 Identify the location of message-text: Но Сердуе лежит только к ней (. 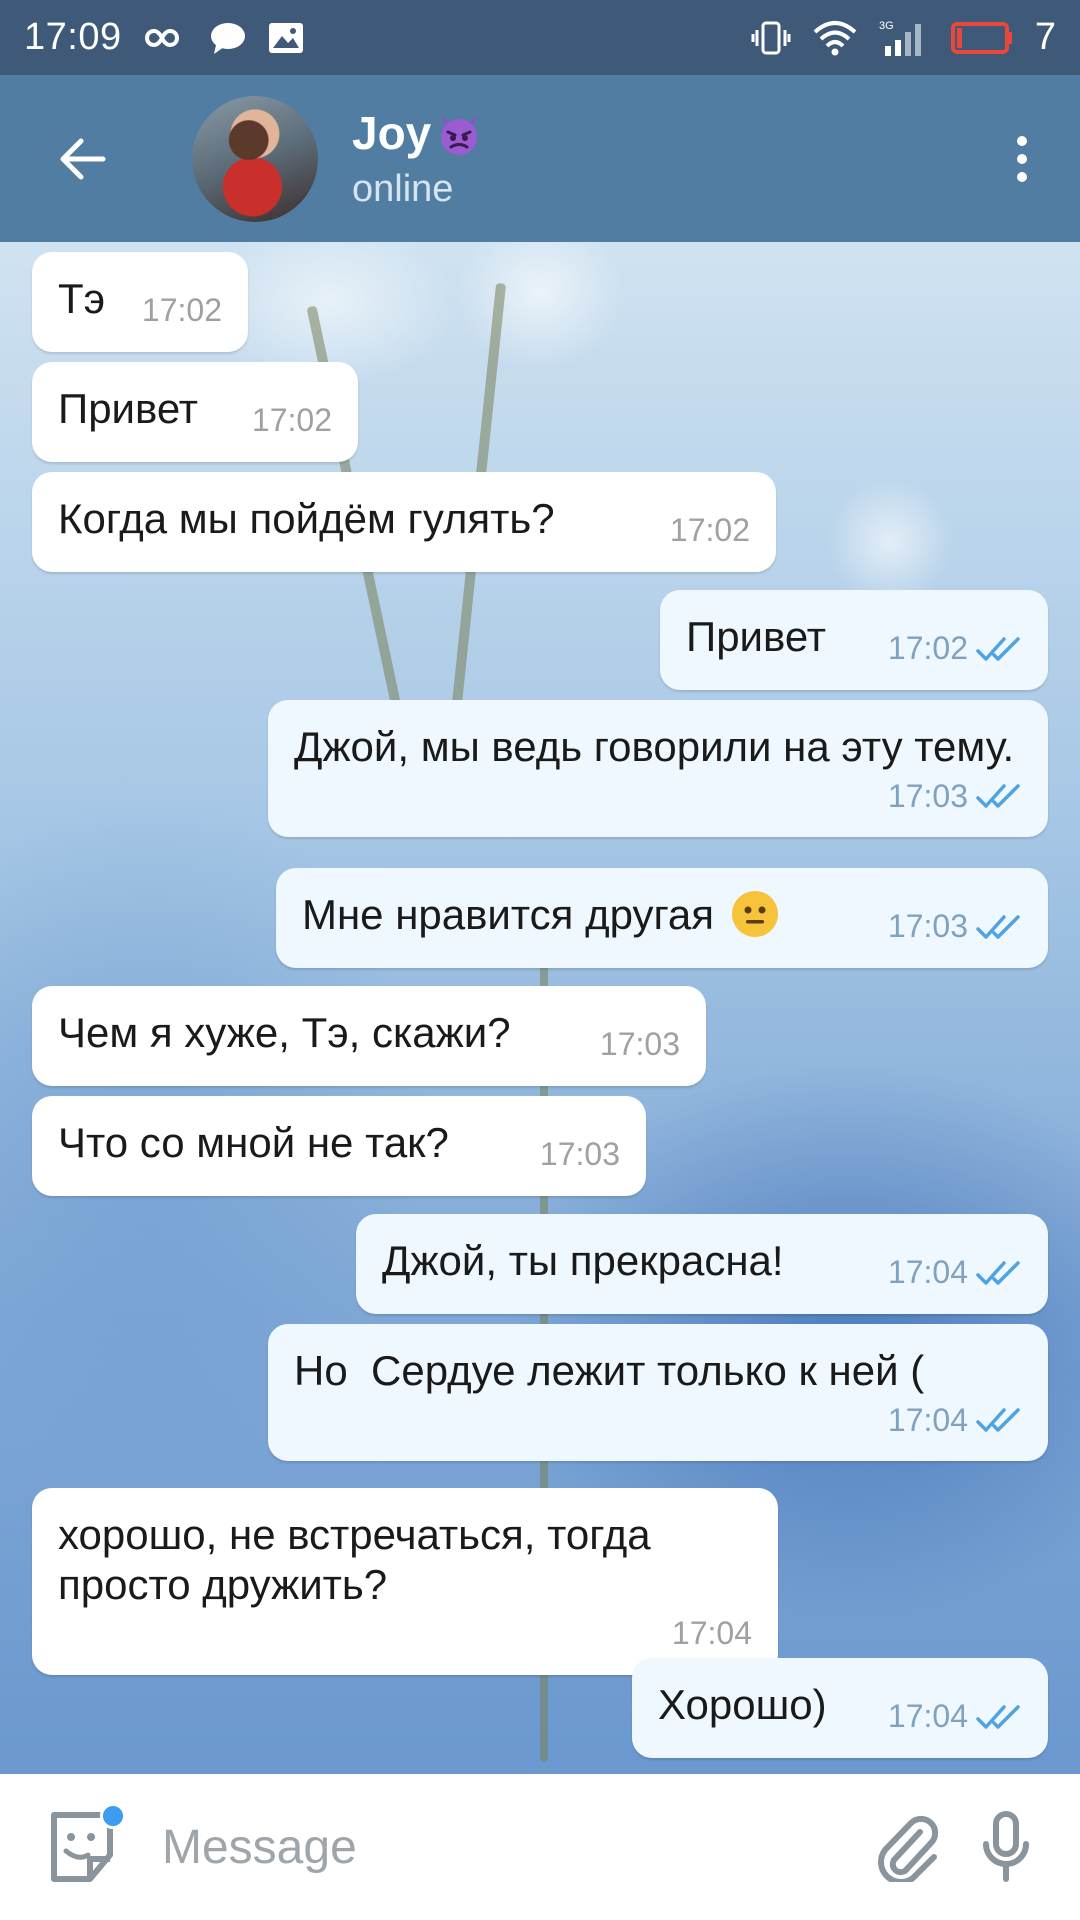
(609, 1370).